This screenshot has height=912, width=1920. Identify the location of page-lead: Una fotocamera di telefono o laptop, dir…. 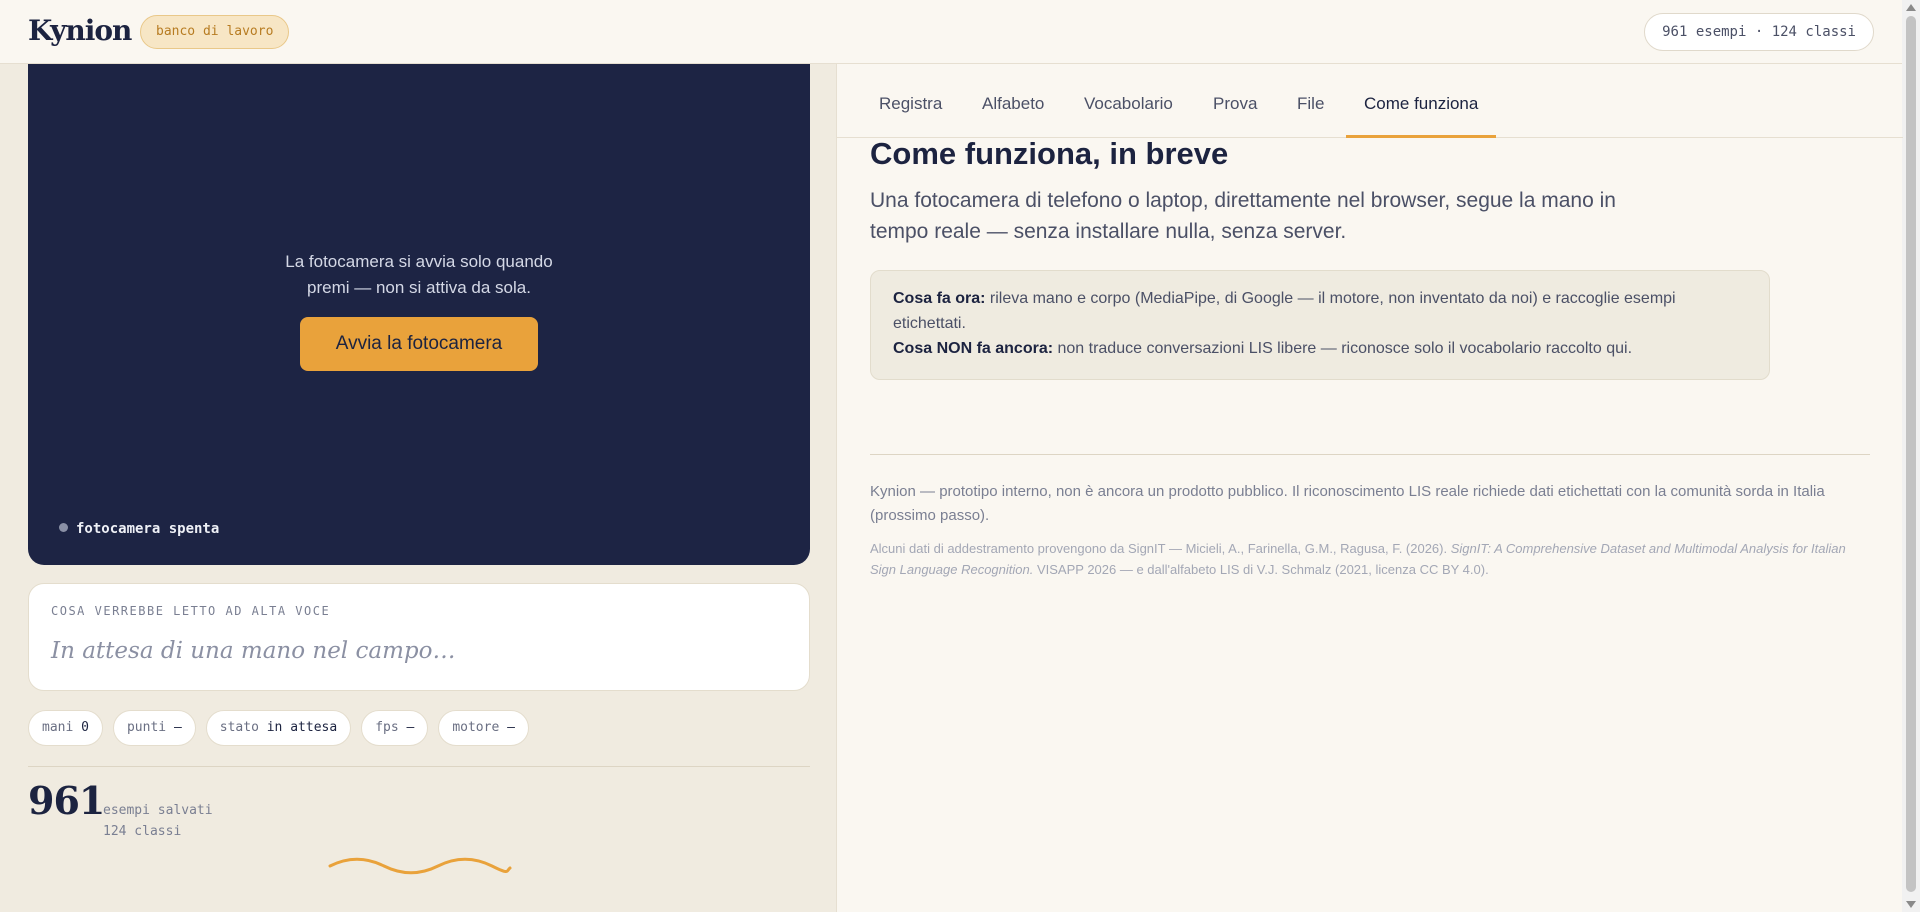
(1243, 216).